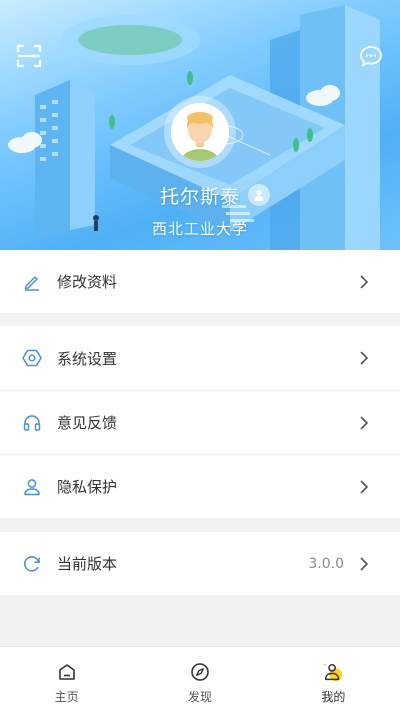  What do you see at coordinates (333, 672) in the screenshot?
I see `person-icon` at bounding box center [333, 672].